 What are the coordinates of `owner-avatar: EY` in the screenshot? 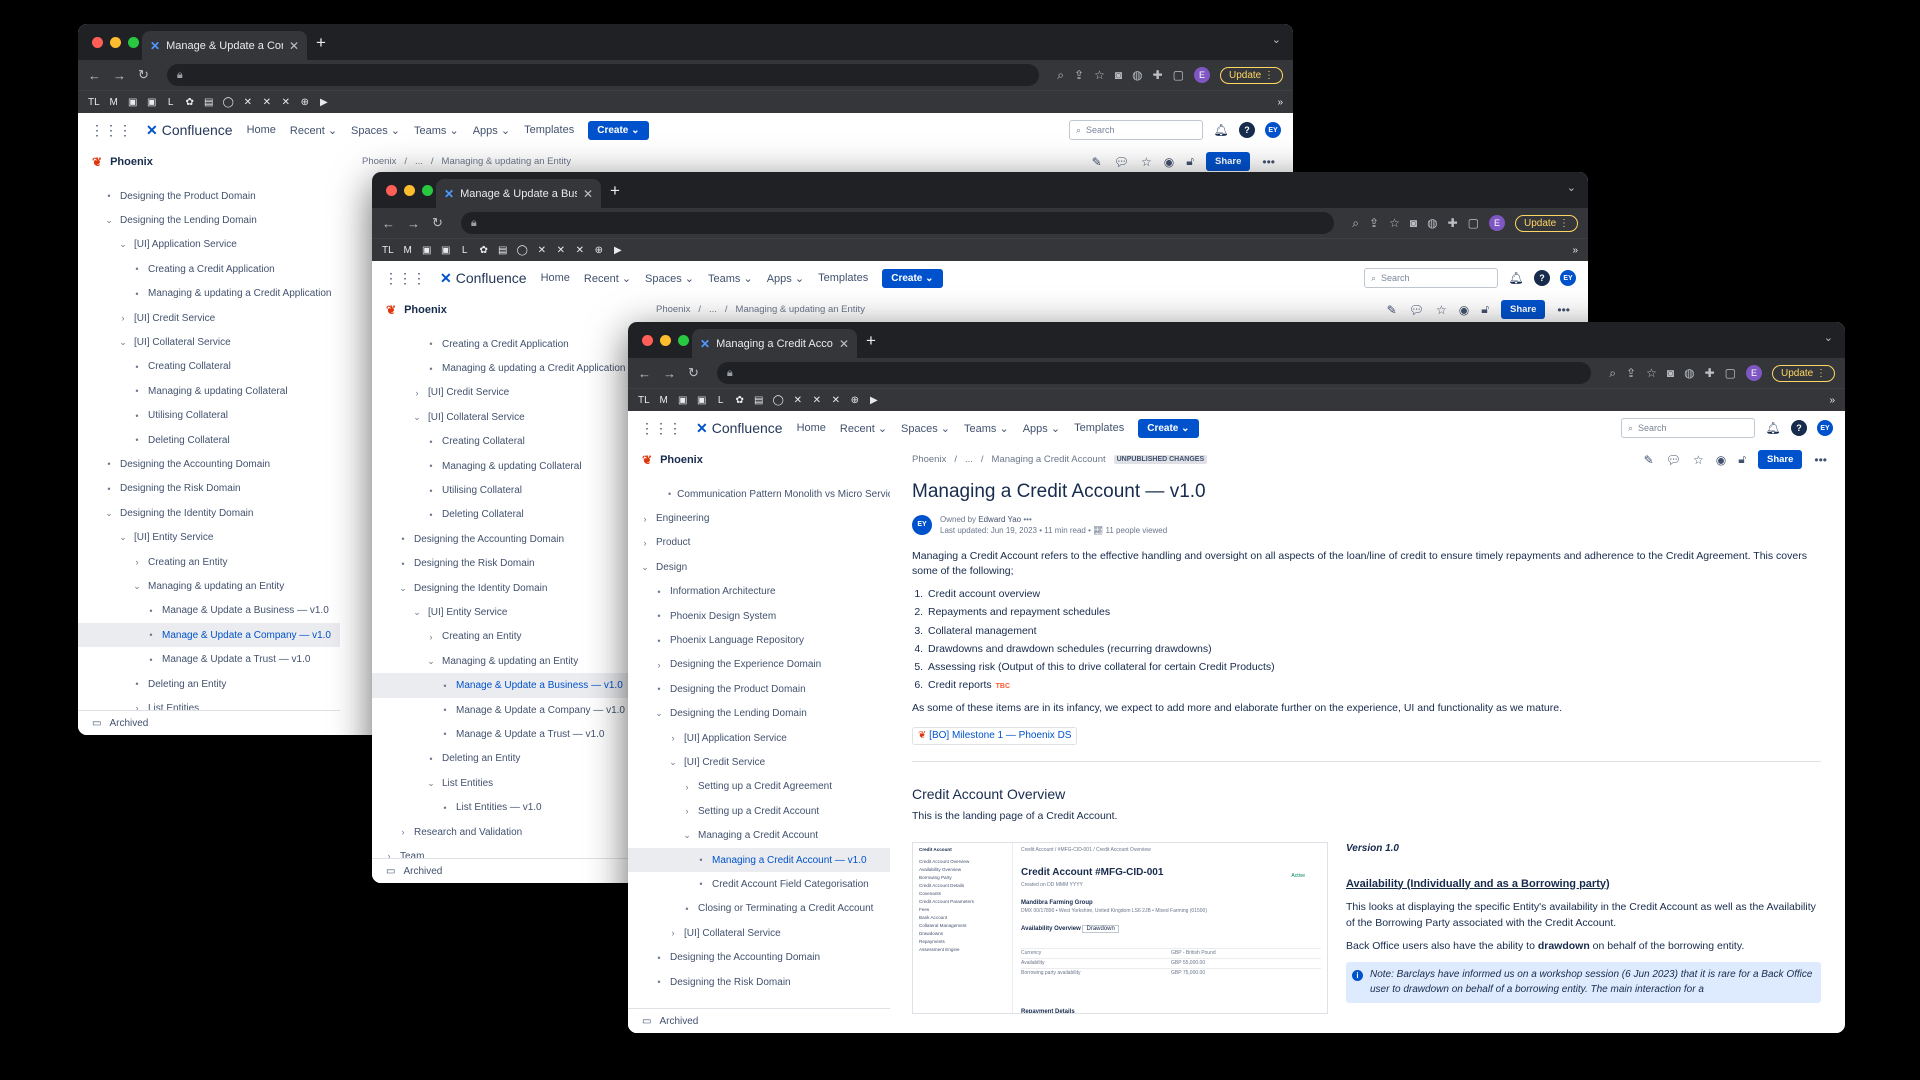 It's located at (922, 525).